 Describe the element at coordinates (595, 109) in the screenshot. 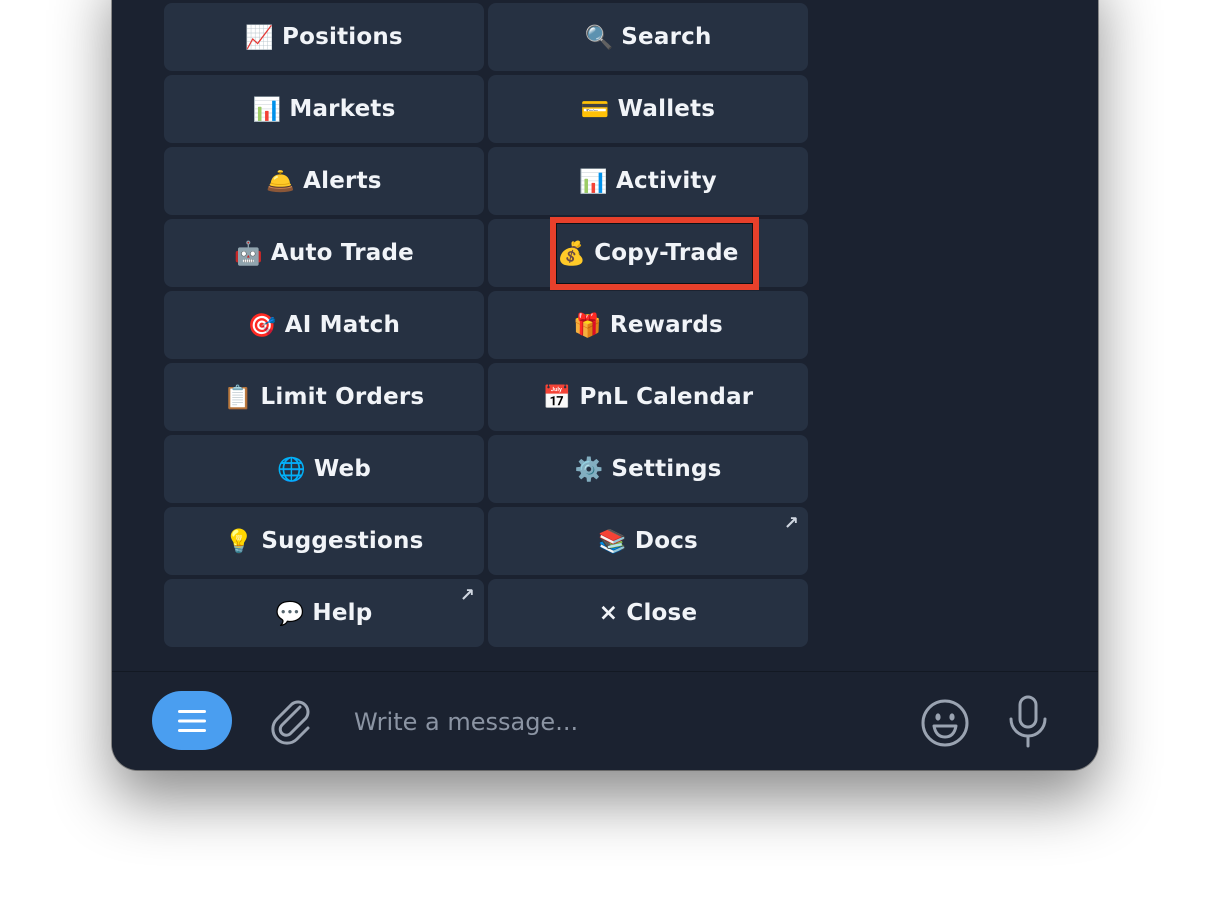

I see `credit-card-icon: 💳` at that location.